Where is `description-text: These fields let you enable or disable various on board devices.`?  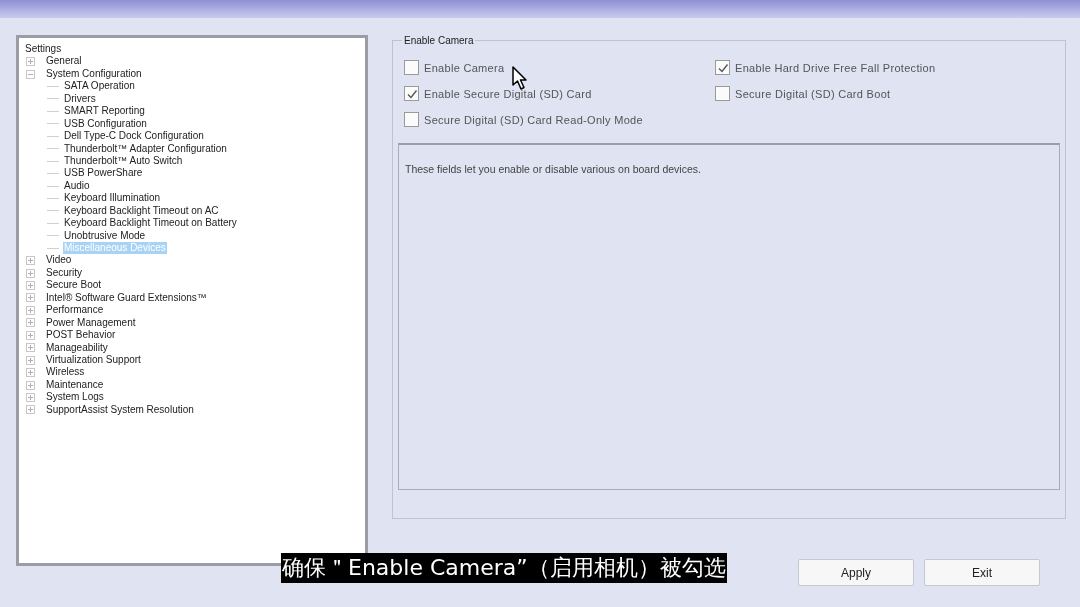 description-text: These fields let you enable or disable various on board devices. is located at coordinates (553, 169).